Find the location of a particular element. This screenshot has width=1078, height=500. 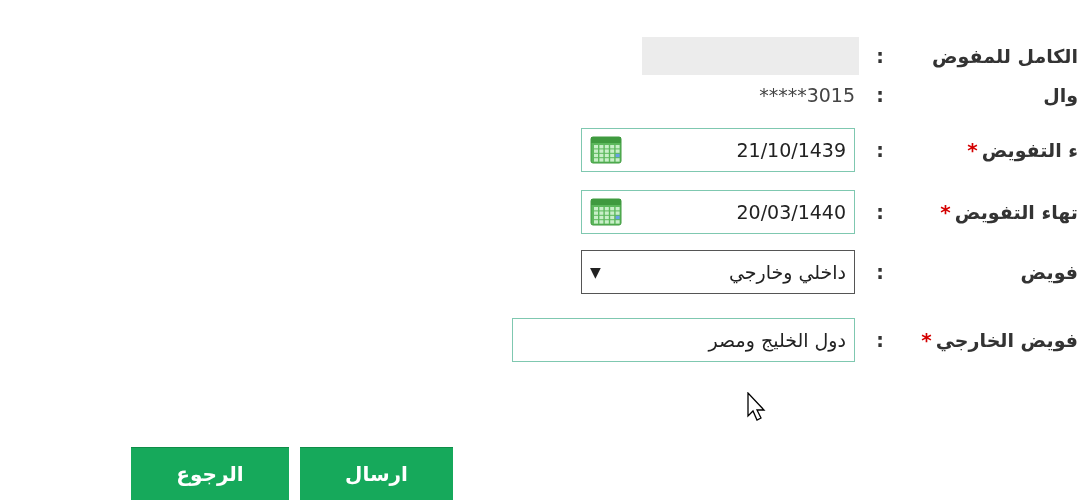

date-field: 20/03/1440 is located at coordinates (718, 212).